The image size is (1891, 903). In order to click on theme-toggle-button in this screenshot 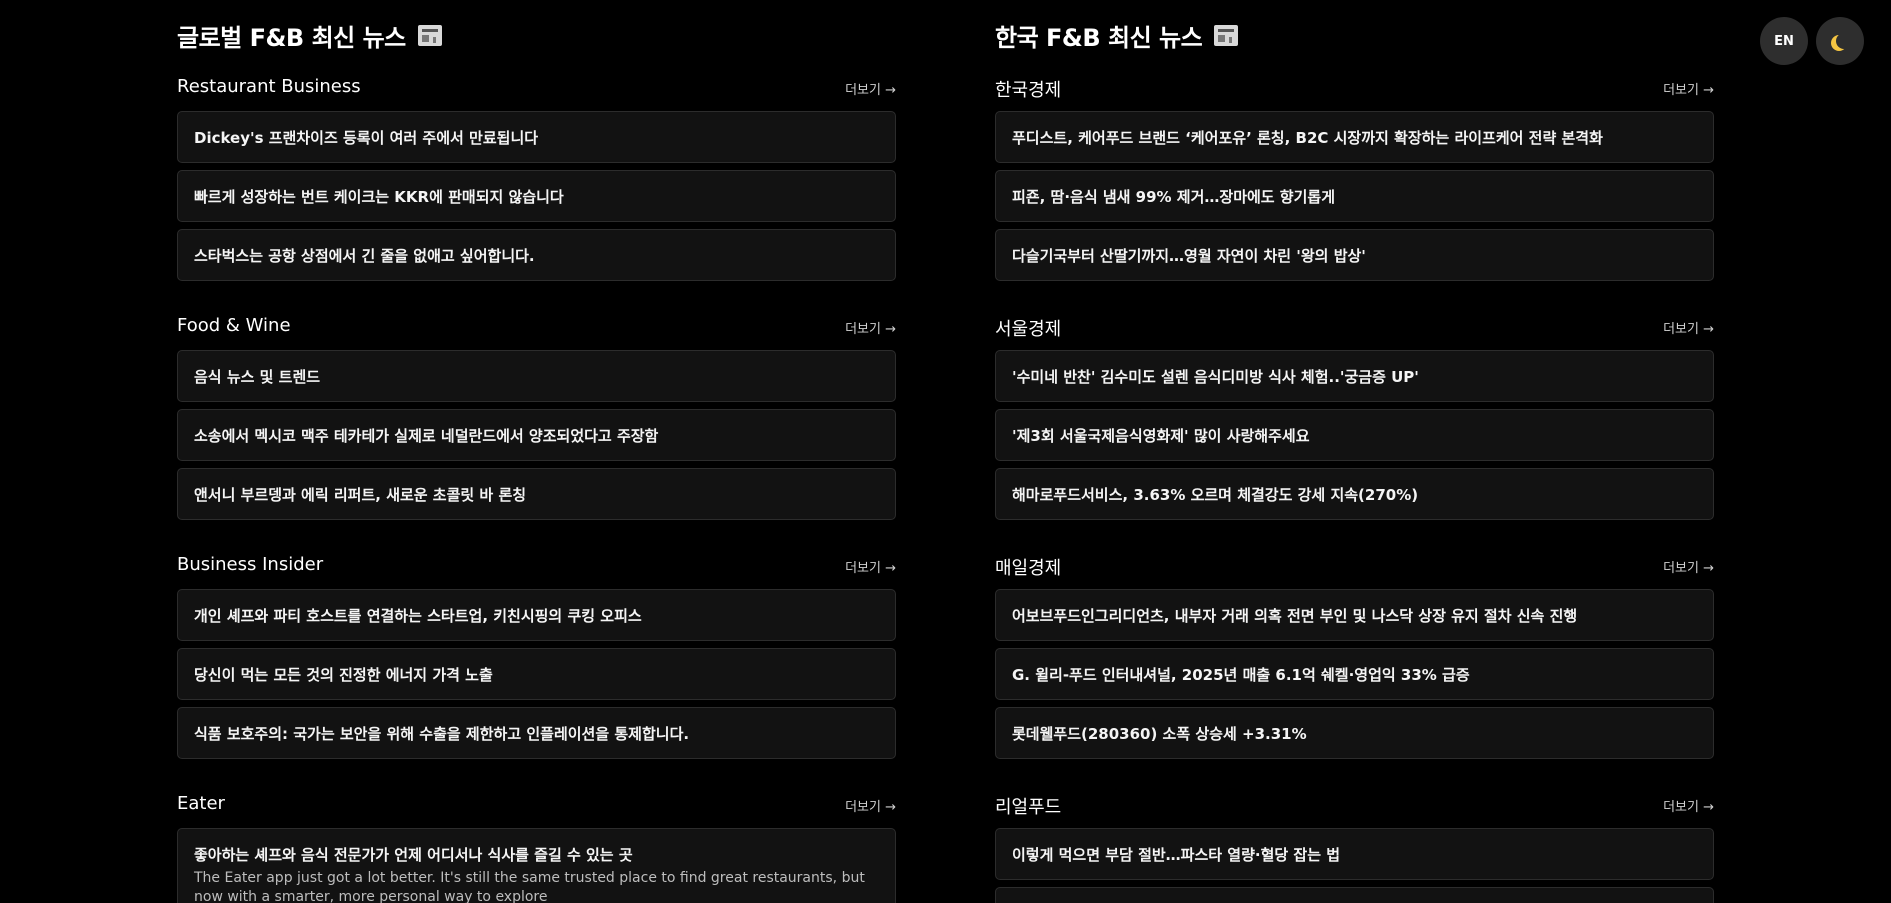, I will do `click(1840, 41)`.